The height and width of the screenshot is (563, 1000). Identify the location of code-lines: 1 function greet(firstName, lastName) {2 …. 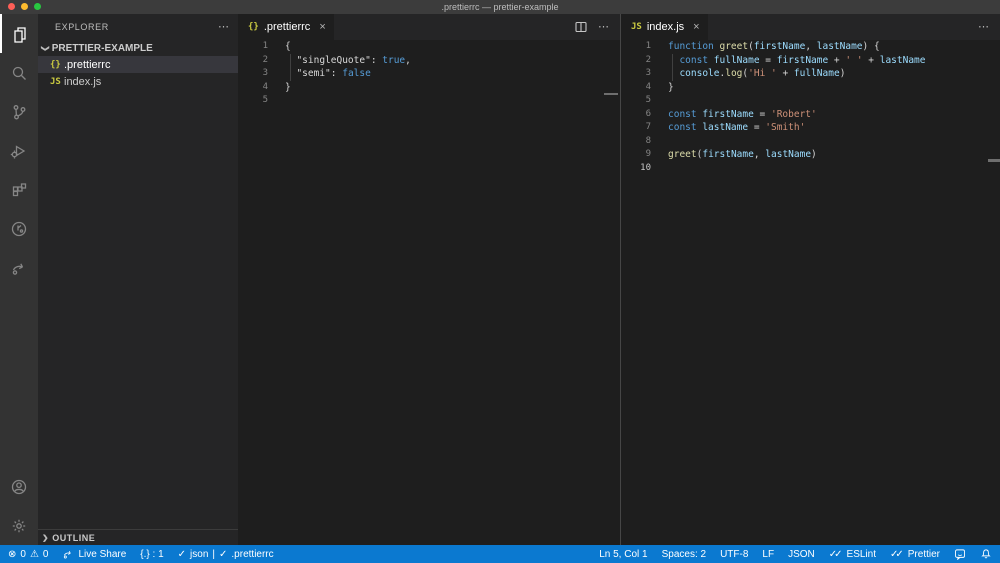
(810, 107).